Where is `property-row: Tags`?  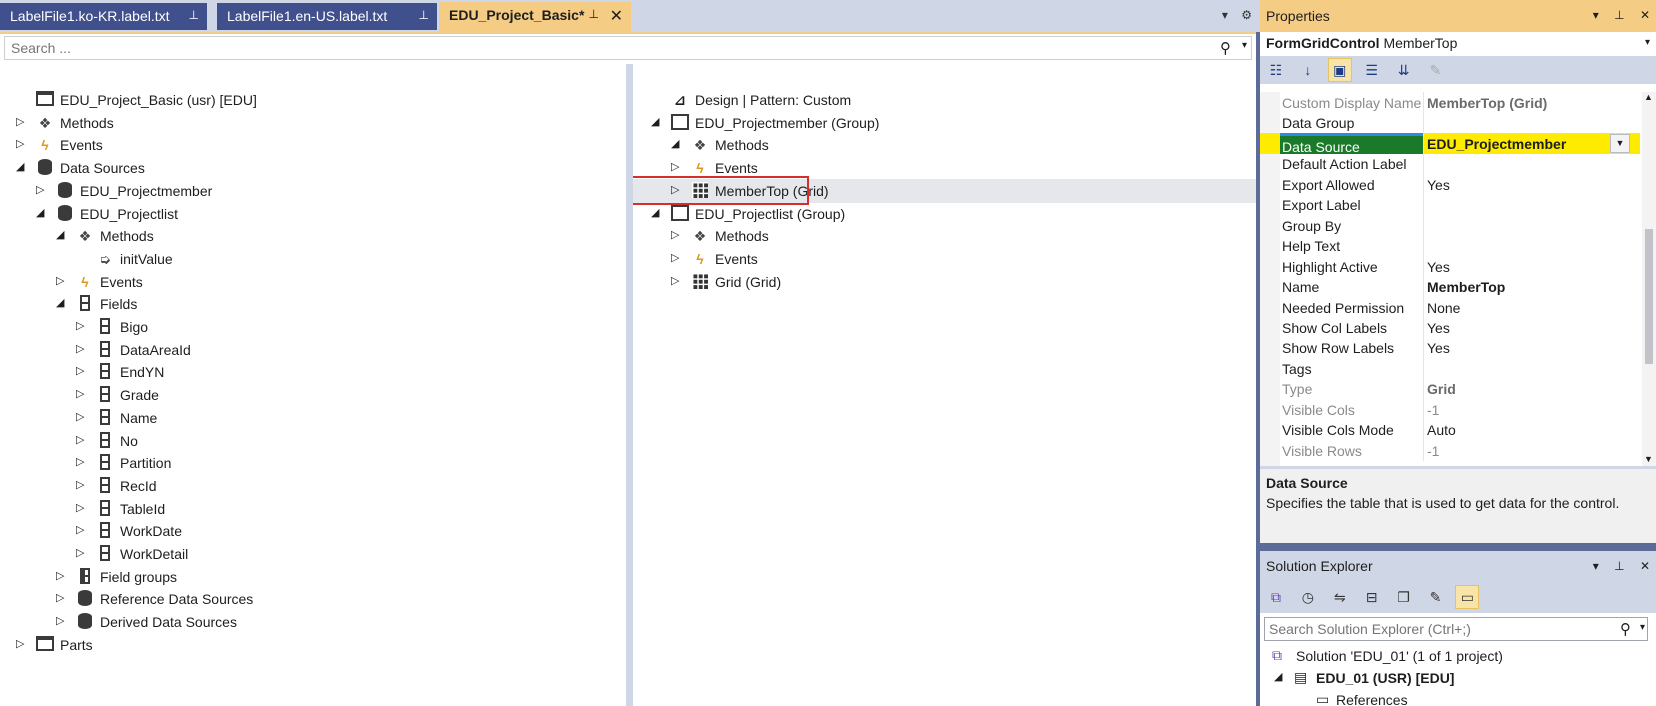
property-row: Tags is located at coordinates (1450, 368).